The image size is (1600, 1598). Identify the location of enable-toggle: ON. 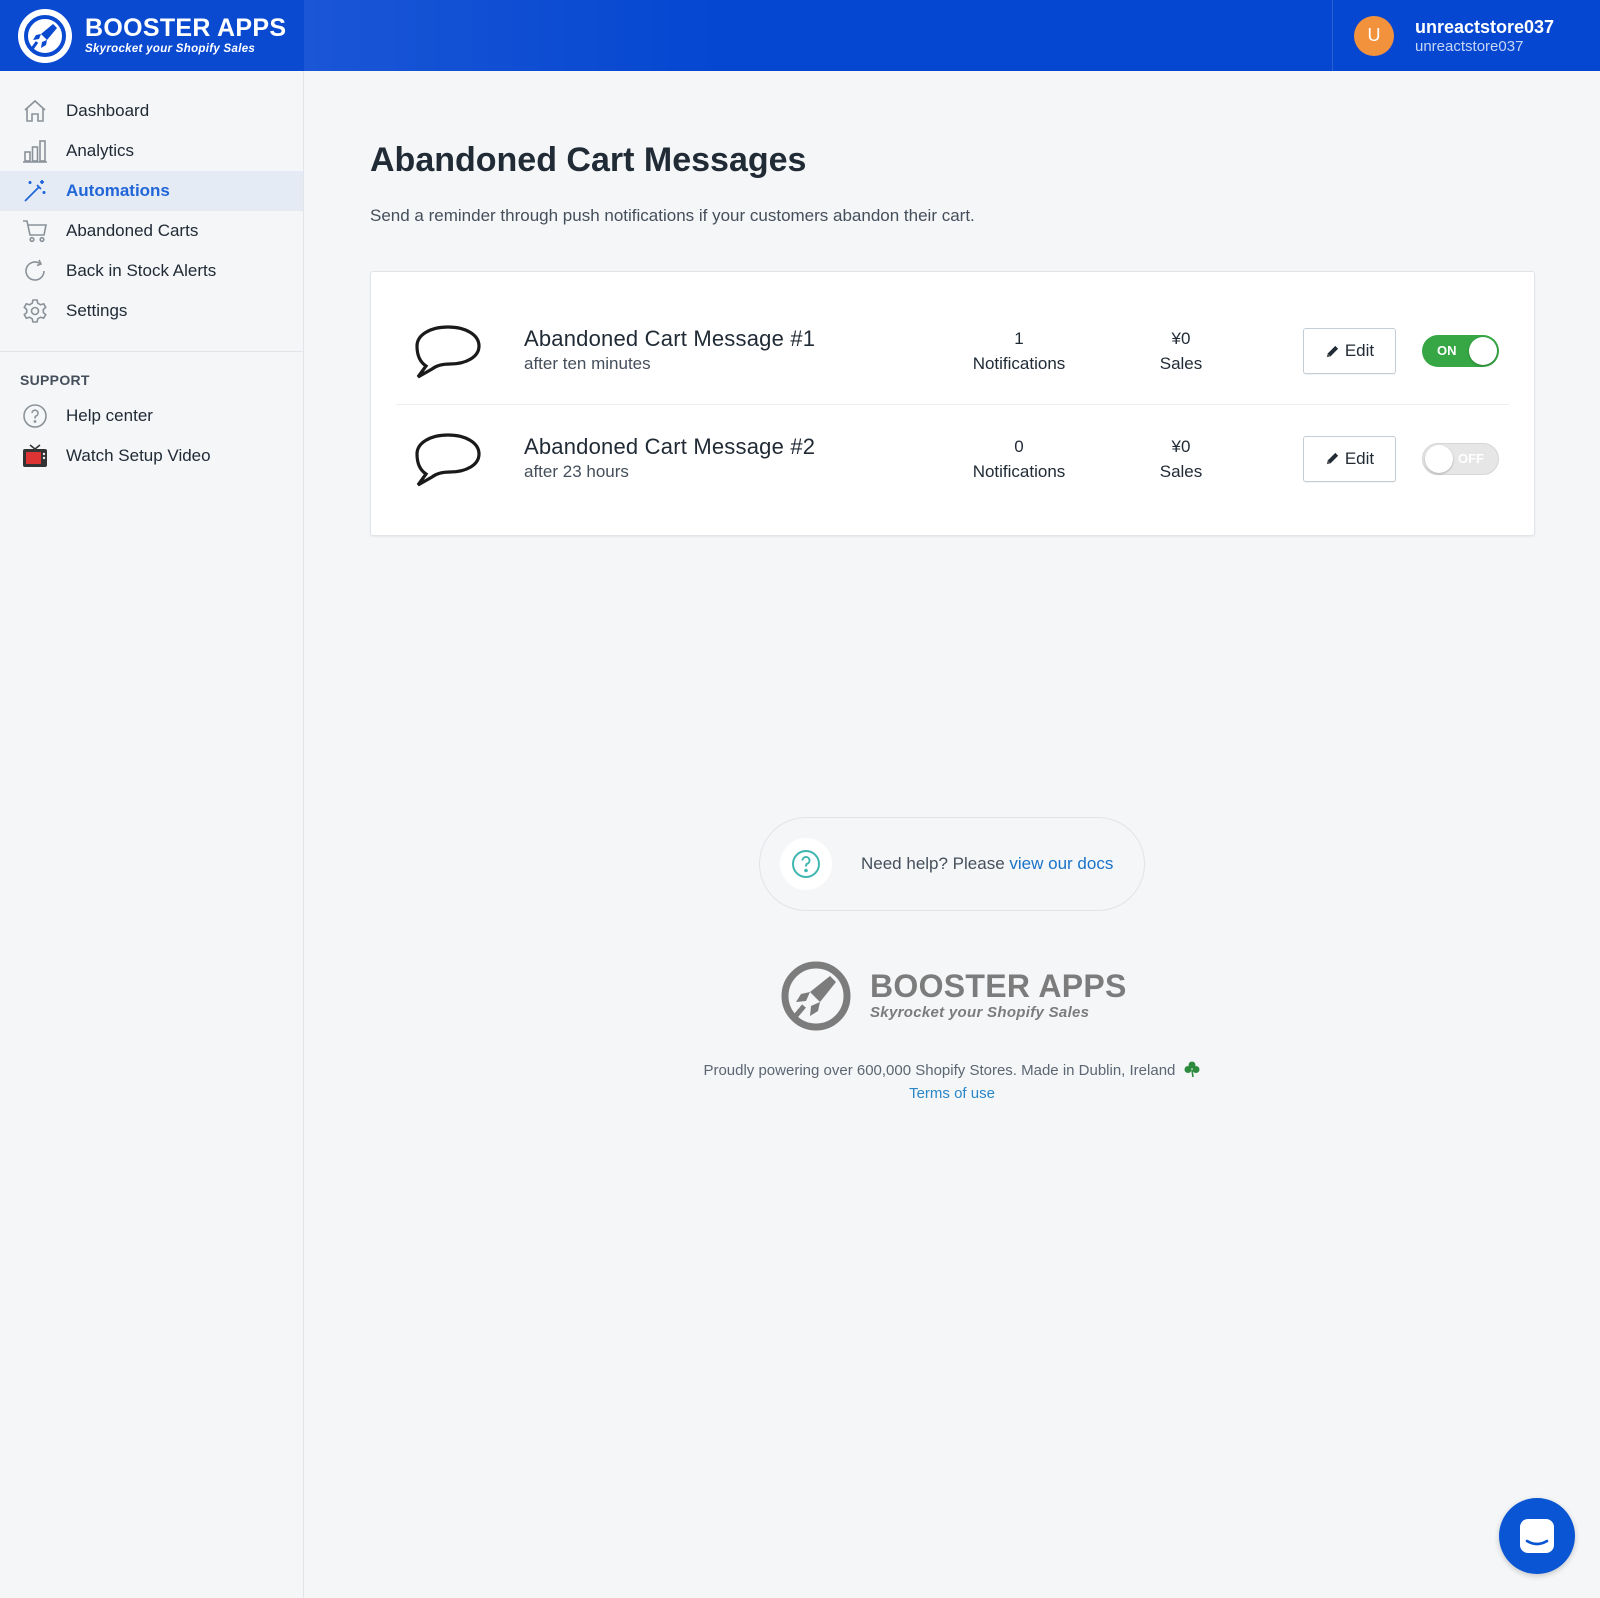
(1460, 351).